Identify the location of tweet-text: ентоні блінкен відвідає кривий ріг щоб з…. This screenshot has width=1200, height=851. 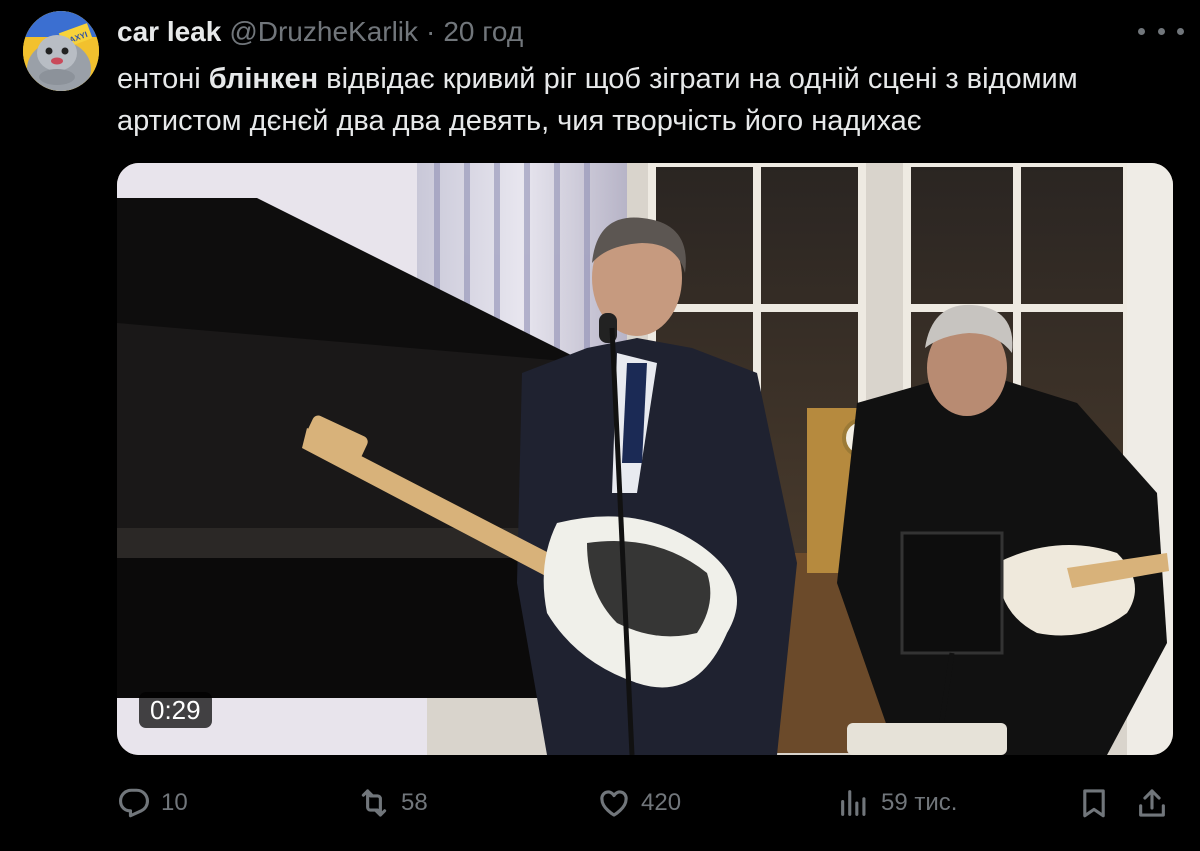
(647, 100).